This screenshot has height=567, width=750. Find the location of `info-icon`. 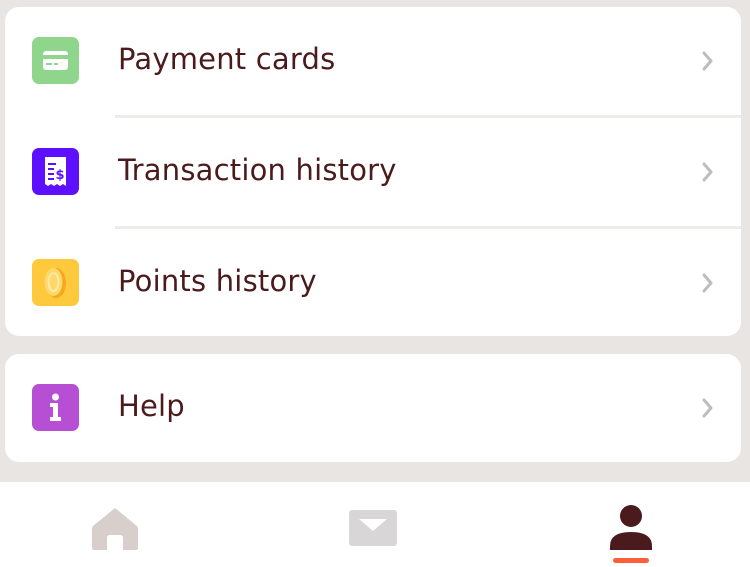

info-icon is located at coordinates (55, 407).